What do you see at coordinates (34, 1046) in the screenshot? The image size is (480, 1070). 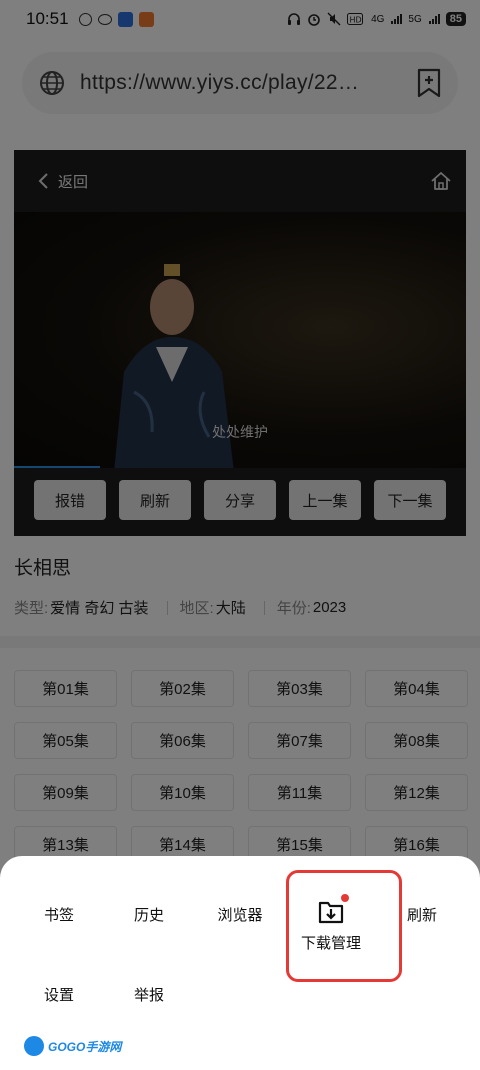 I see `watermark-badge-icon` at bounding box center [34, 1046].